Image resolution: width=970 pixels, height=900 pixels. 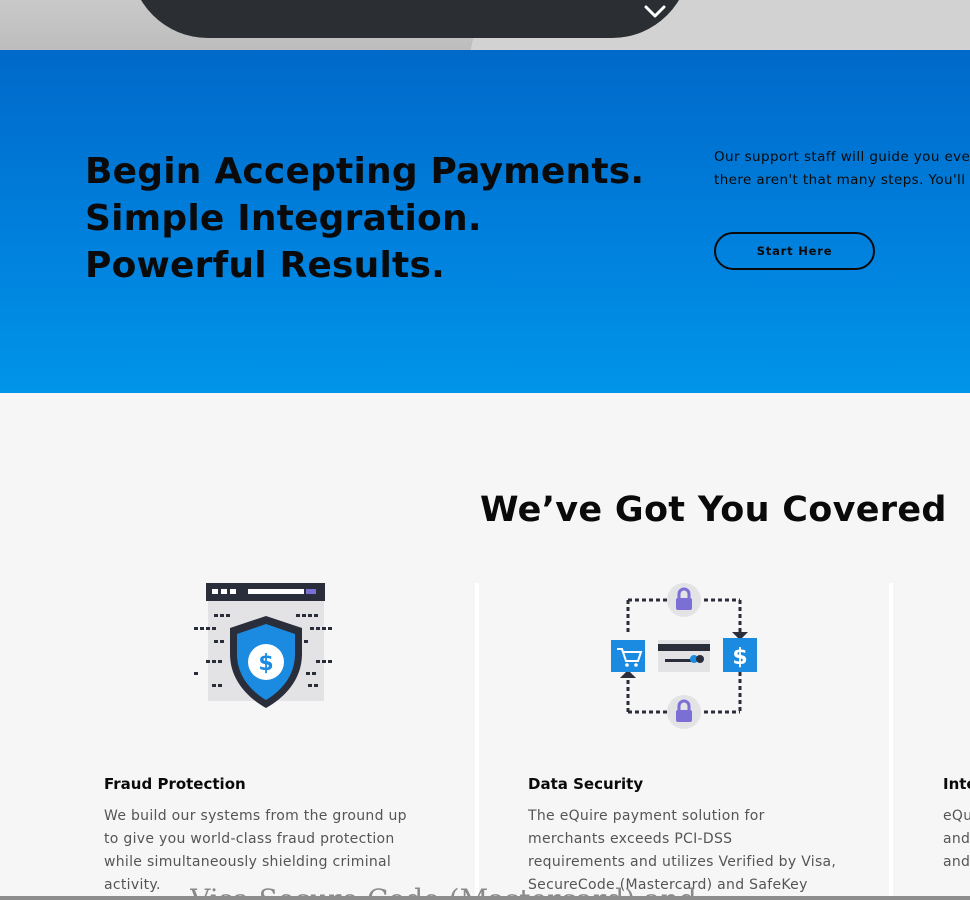 What do you see at coordinates (265, 265) in the screenshot?
I see `cta-headline-line-3: Powerful Results.` at bounding box center [265, 265].